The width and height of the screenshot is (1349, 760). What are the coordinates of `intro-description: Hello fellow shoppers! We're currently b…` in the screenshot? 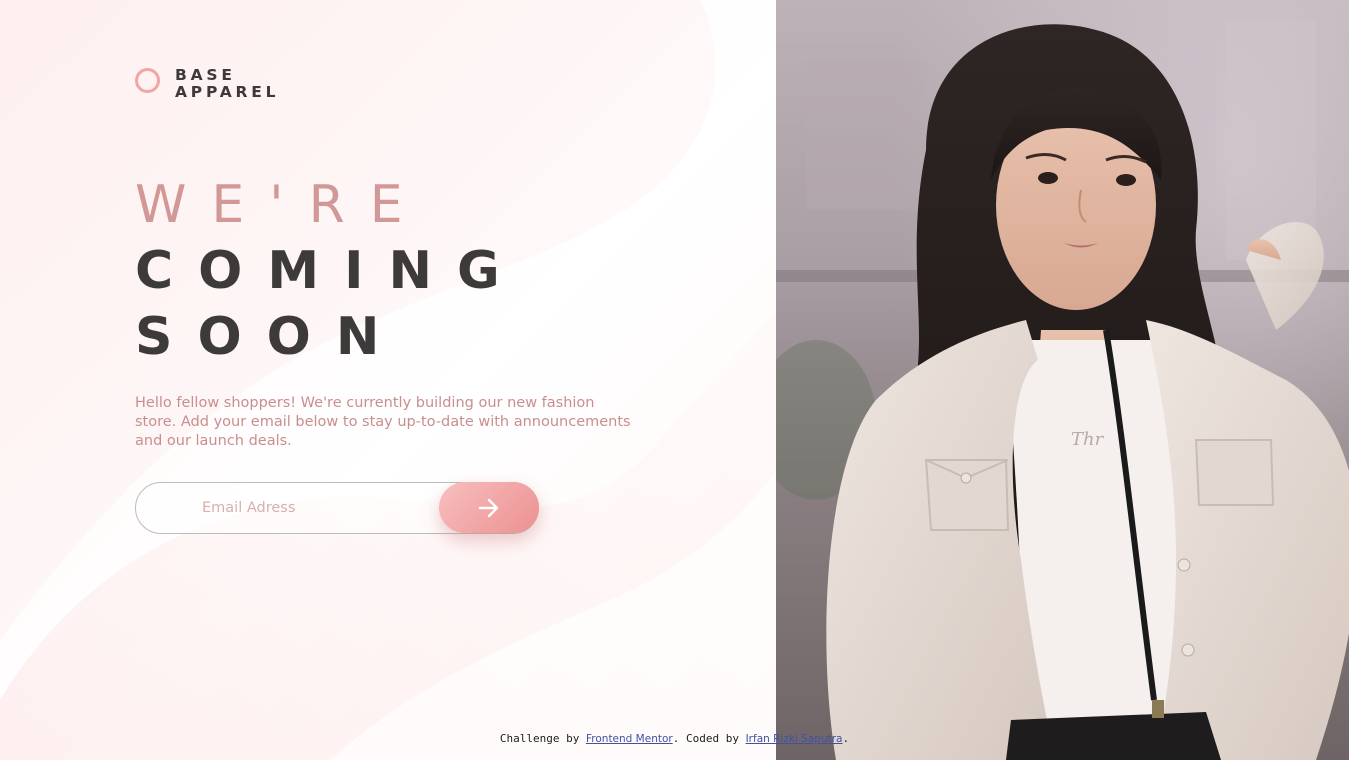 It's located at (383, 422).